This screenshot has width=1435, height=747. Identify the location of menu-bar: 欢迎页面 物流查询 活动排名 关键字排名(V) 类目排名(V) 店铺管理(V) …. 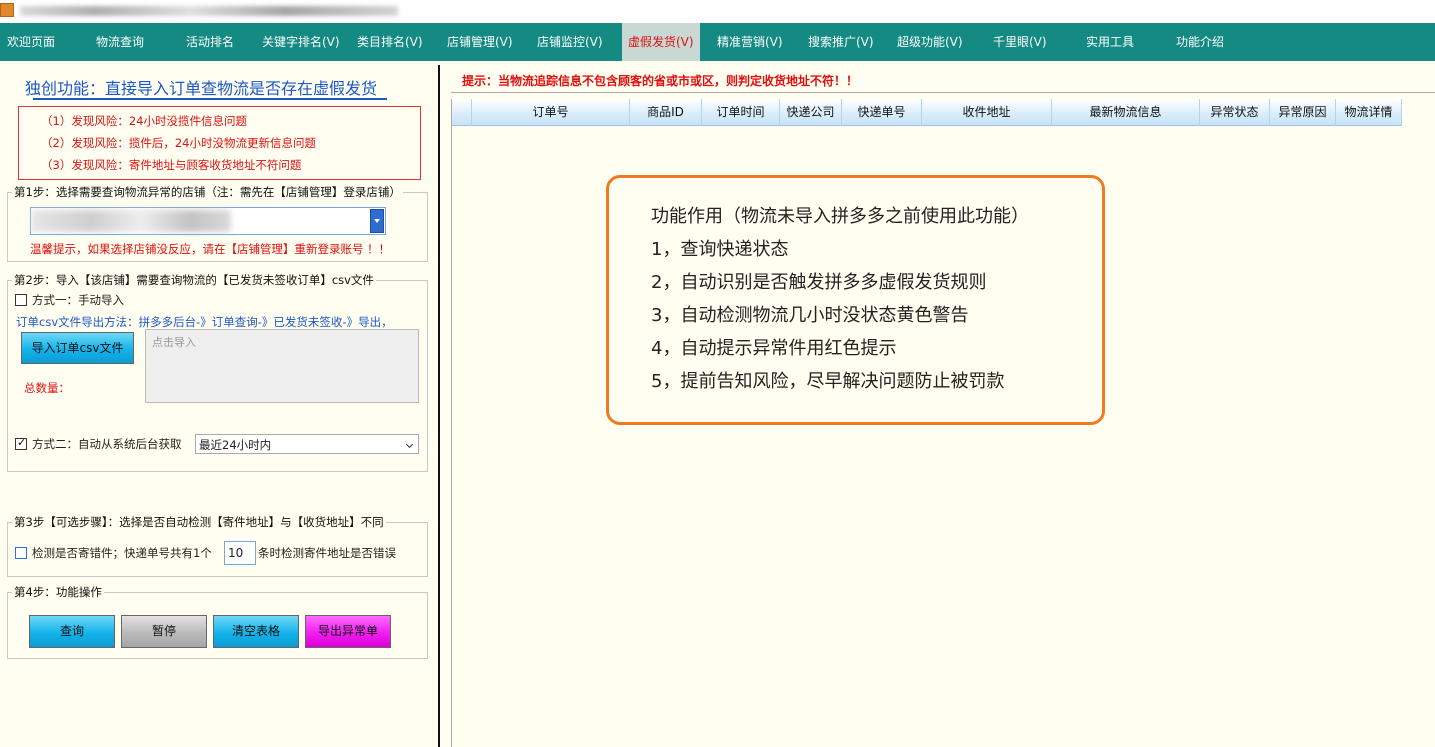
(717, 42).